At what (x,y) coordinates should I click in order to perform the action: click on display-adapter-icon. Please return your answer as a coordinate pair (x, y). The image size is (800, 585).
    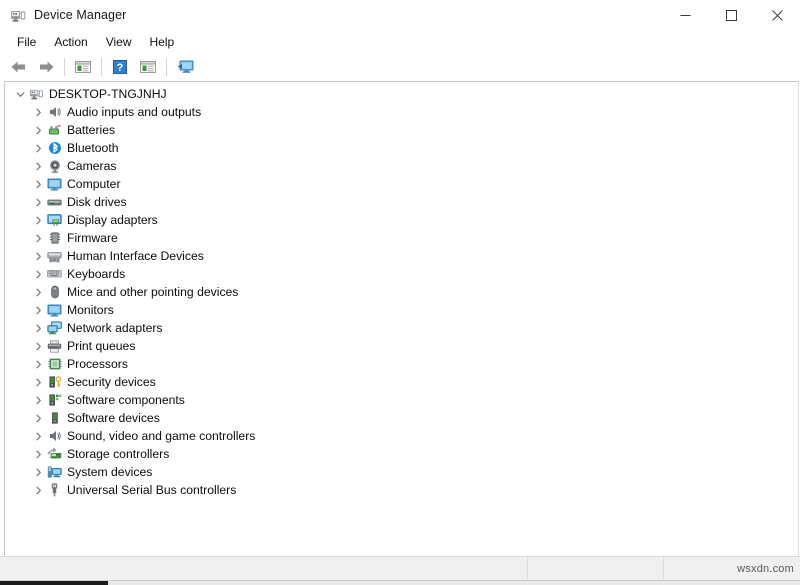
    Looking at the image, I should click on (54, 220).